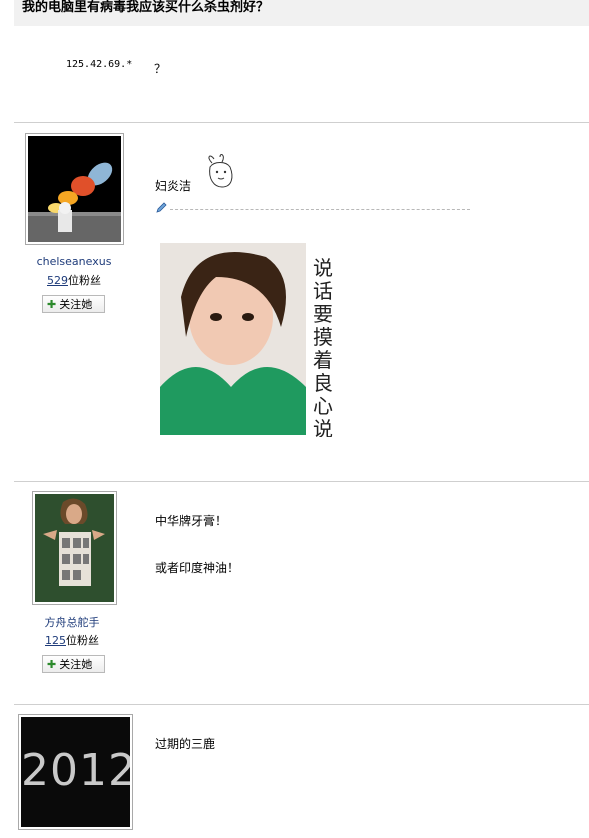  I want to click on meme-image: 说话要摸着良心说, so click(256, 337).